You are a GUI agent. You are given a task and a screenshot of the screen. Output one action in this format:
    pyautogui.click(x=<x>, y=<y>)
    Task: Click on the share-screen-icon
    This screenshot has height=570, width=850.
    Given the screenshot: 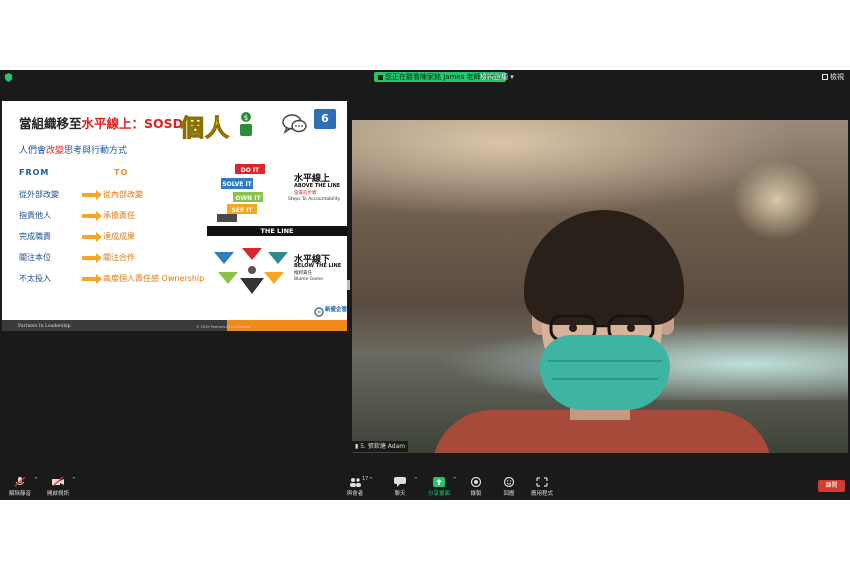 What is the action you would take?
    pyautogui.click(x=439, y=482)
    